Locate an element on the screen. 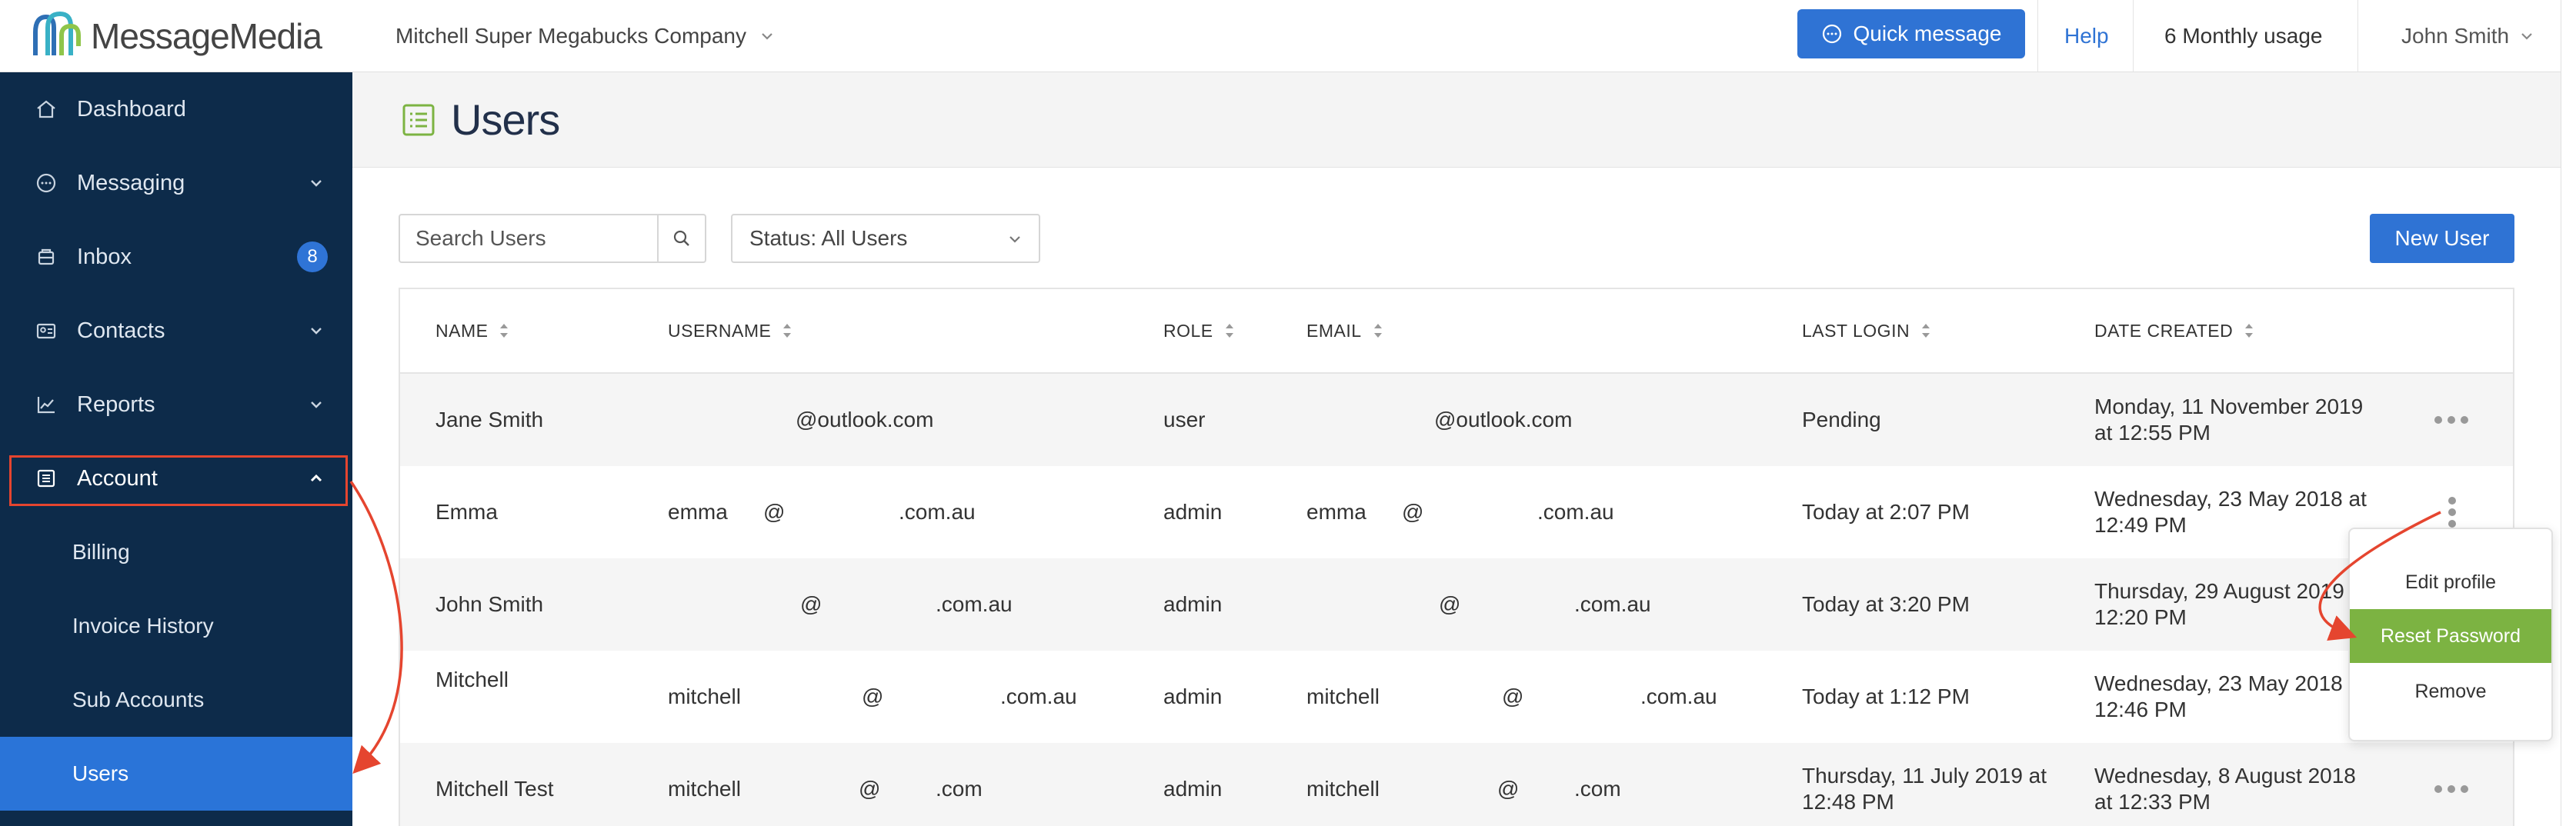 The image size is (2576, 826). help-link: Help is located at coordinates (2085, 36).